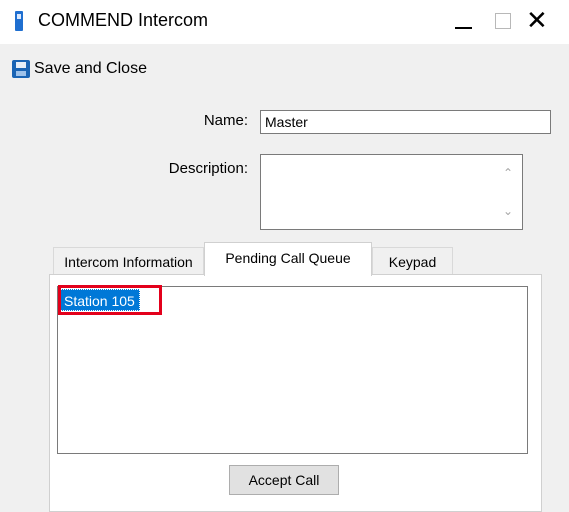  Describe the element at coordinates (128, 261) in the screenshot. I see `tab-intercom-information: Intercom Information` at that location.